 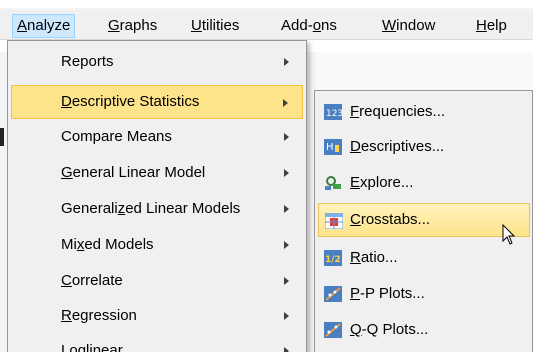 What do you see at coordinates (99, 315) in the screenshot?
I see `menu-item-label: Regression` at bounding box center [99, 315].